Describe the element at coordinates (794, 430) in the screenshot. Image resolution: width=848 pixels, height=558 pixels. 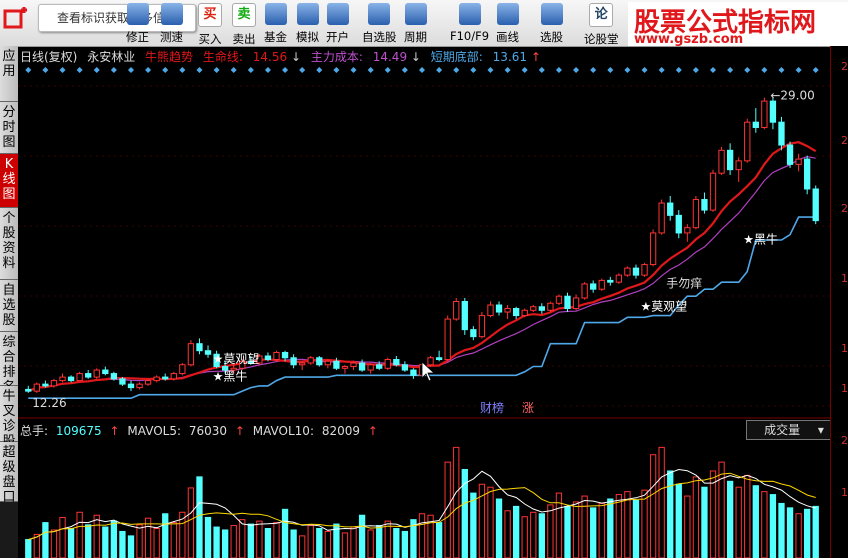
I see `volume-indicator-select: 成交量 ▾` at that location.